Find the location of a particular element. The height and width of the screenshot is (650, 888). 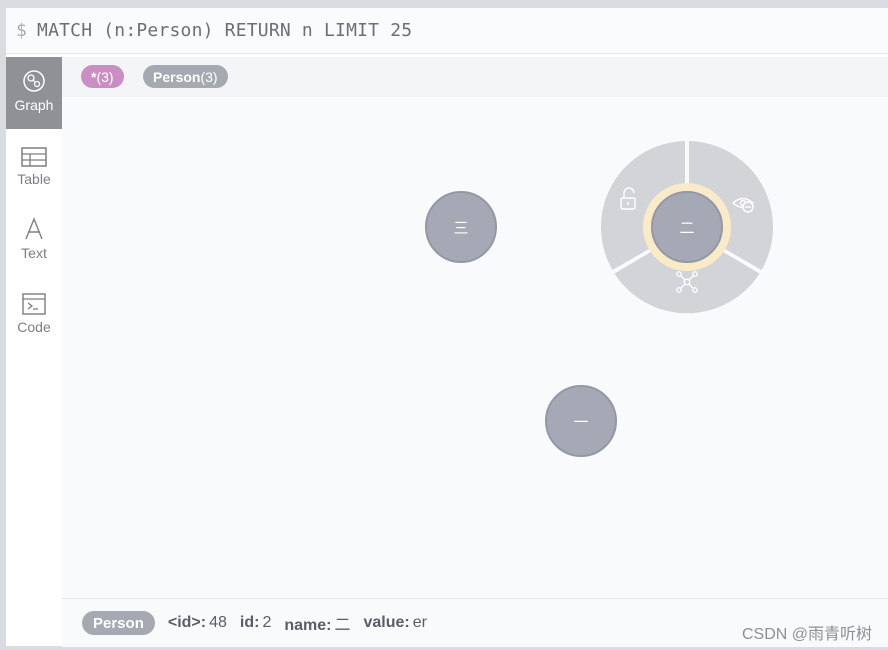

prop-key: name: is located at coordinates (308, 625).